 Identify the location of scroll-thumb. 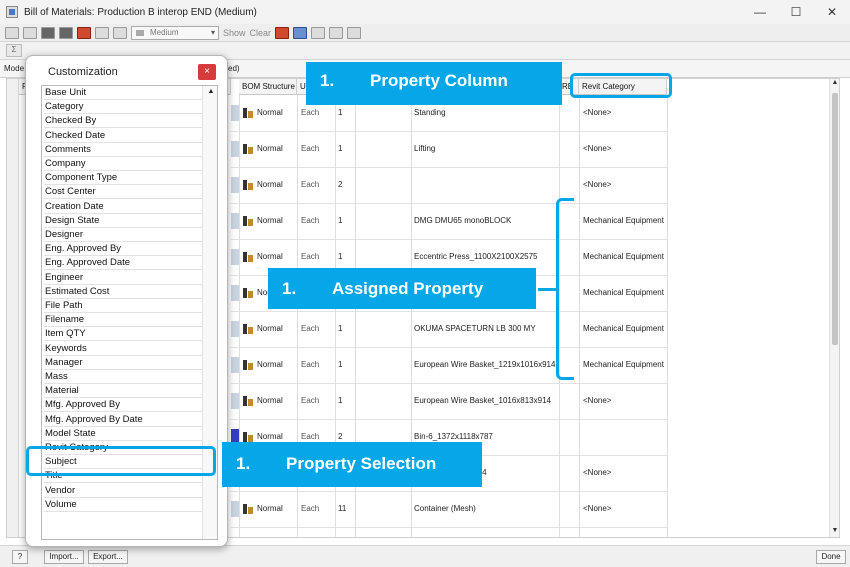
(835, 219).